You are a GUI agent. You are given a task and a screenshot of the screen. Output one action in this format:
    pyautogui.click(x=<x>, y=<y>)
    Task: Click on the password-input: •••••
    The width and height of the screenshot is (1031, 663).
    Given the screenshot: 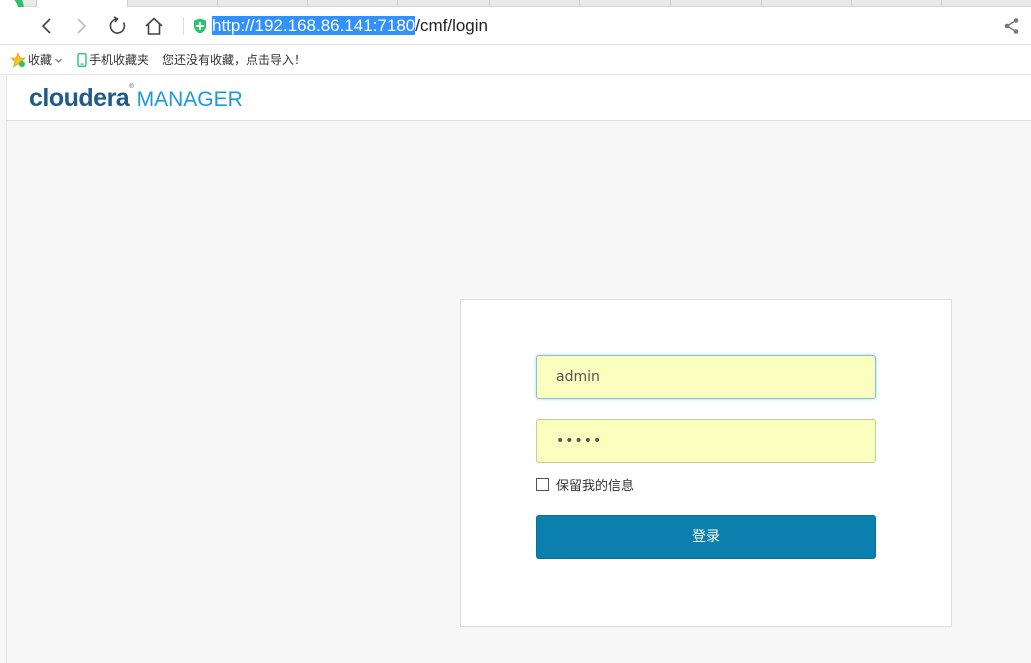 What is the action you would take?
    pyautogui.click(x=706, y=441)
    